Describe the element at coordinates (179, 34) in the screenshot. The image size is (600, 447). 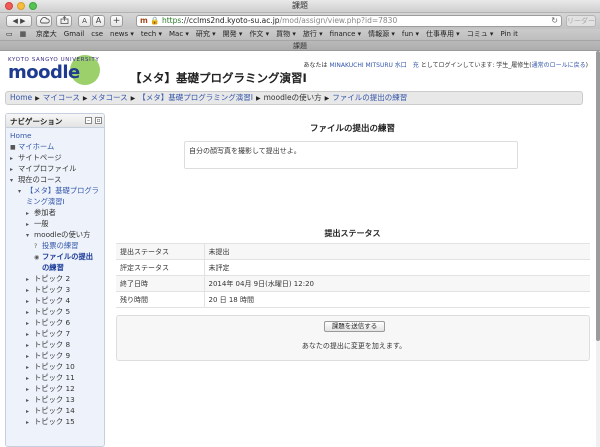
I see `bookmark-item: Mac ▾` at that location.